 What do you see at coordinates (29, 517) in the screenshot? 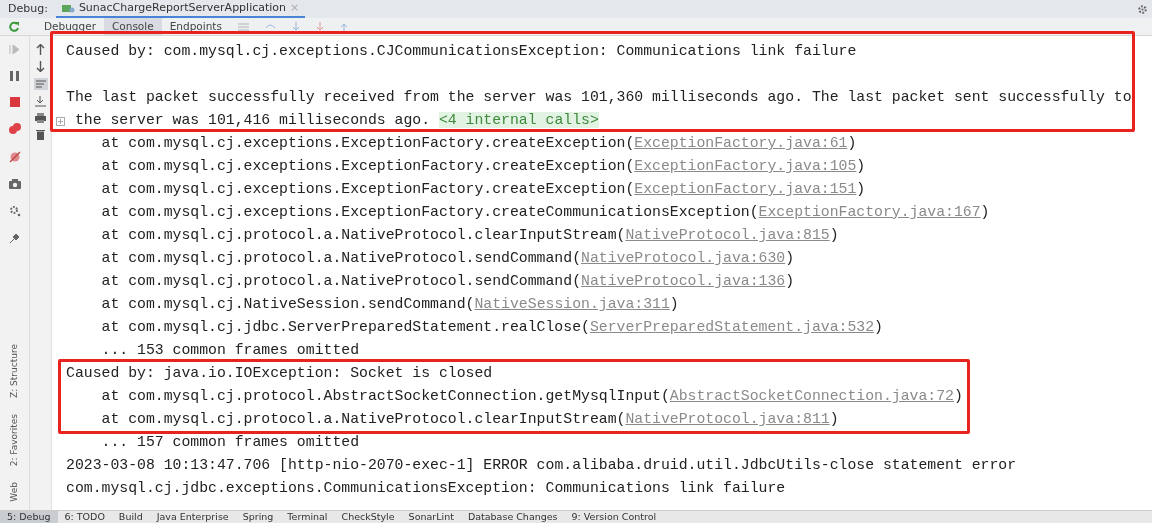
I see `tool-window-tab: 5: Debug` at bounding box center [29, 517].